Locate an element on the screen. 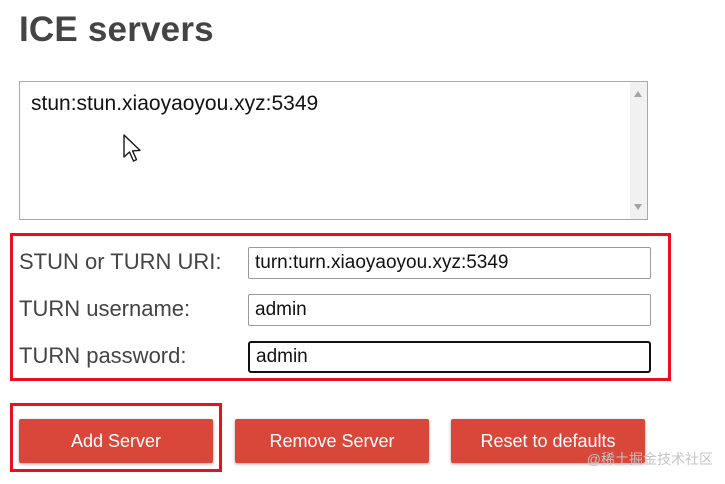  uri-input is located at coordinates (449, 263).